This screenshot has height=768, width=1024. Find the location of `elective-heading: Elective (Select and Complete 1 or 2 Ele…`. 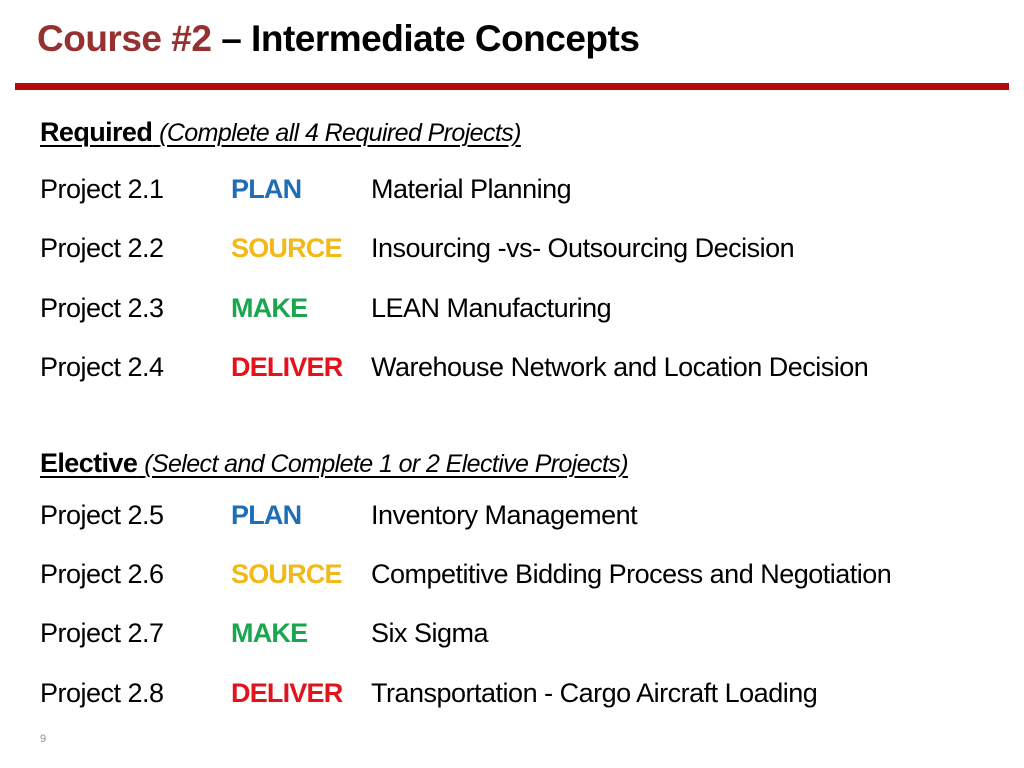

elective-heading: Elective (Select and Complete 1 or 2 Ele… is located at coordinates (334, 463).